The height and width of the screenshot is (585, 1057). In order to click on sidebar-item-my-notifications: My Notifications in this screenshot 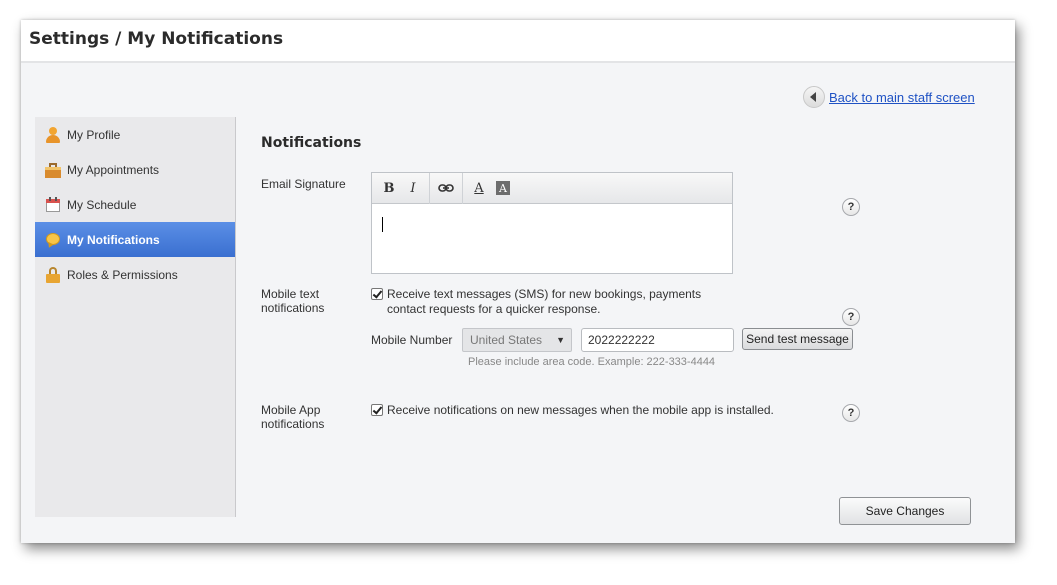, I will do `click(135, 239)`.